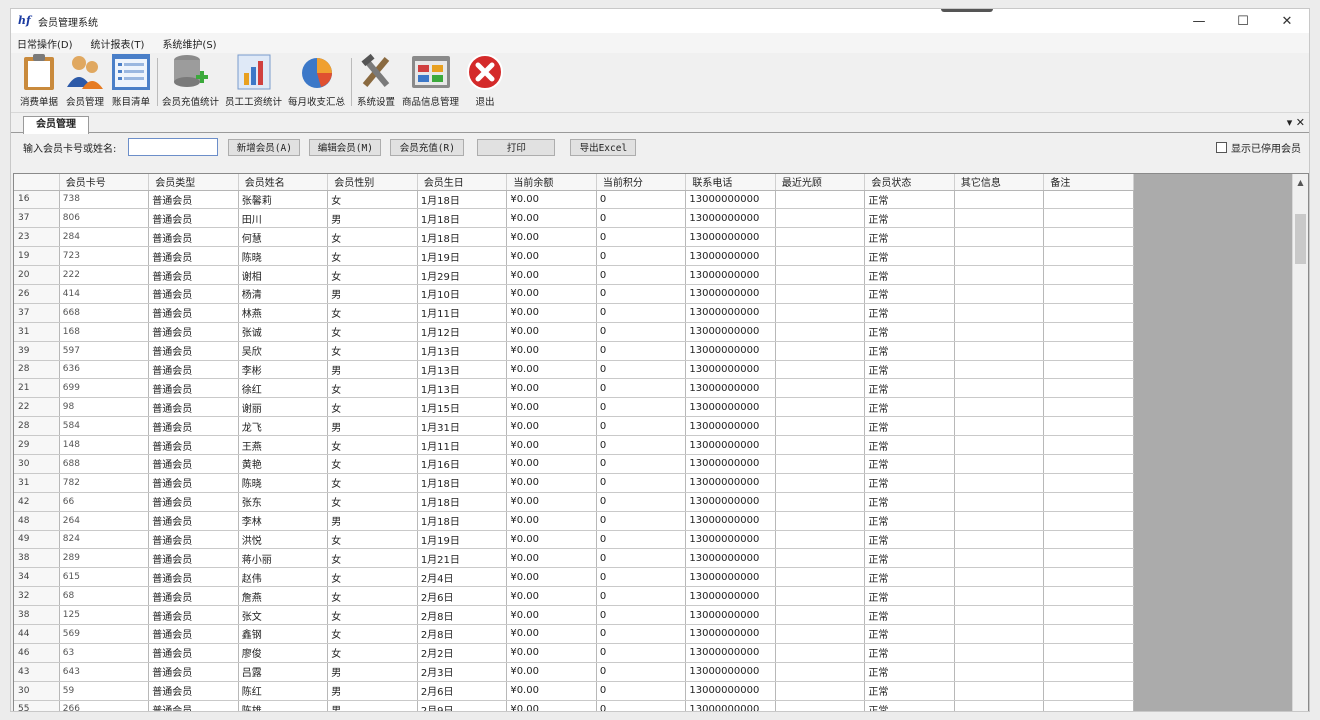 The height and width of the screenshot is (720, 1320). Describe the element at coordinates (1199, 21) in the screenshot. I see `minimize-button: —` at that location.